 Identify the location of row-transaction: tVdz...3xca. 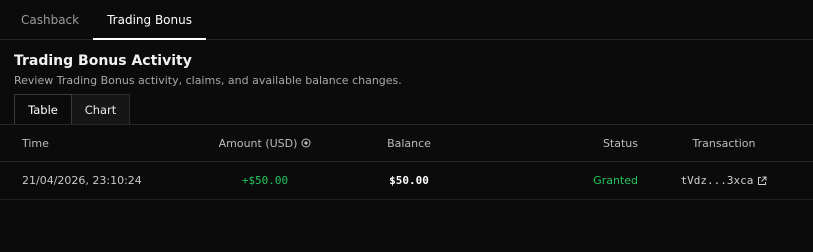
(724, 180).